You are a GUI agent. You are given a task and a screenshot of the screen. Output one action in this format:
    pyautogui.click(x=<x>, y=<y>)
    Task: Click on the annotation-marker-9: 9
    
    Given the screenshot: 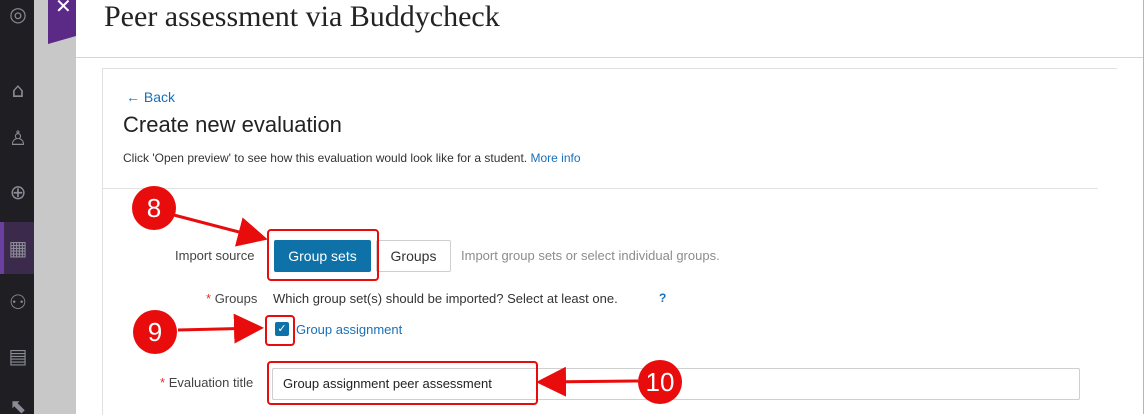 What is the action you would take?
    pyautogui.click(x=155, y=332)
    